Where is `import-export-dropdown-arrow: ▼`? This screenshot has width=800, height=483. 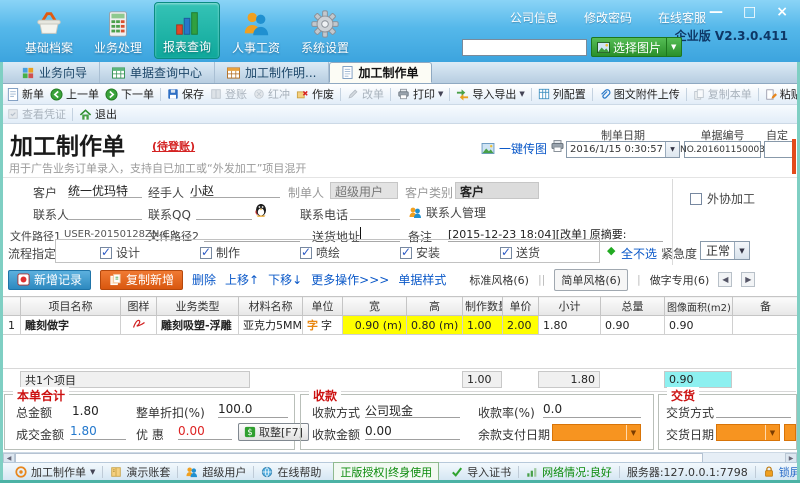
import-export-dropdown-arrow: ▼ is located at coordinates (521, 94).